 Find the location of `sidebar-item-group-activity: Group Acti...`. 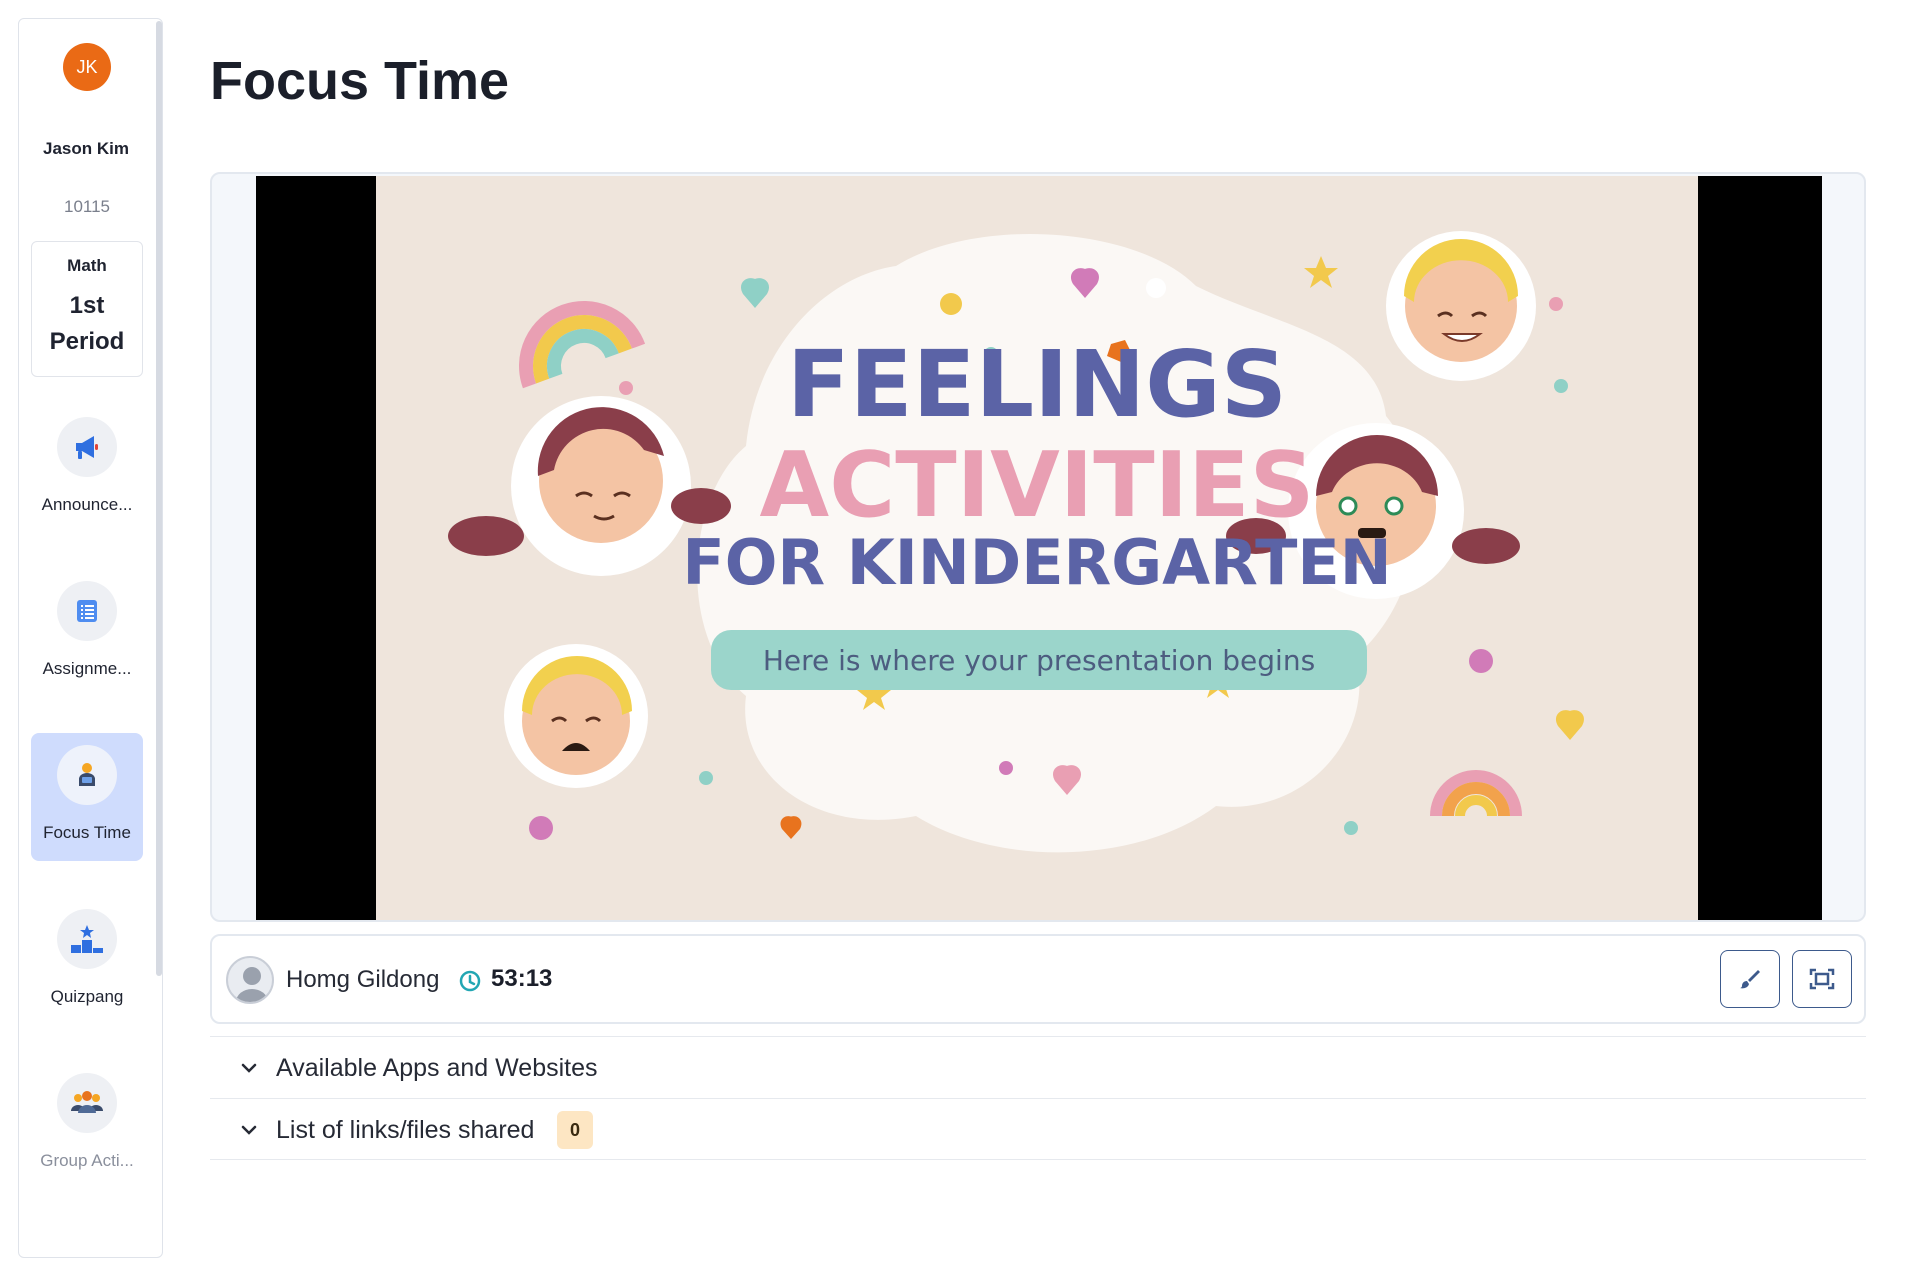

sidebar-item-group-activity: Group Acti... is located at coordinates (87, 1125).